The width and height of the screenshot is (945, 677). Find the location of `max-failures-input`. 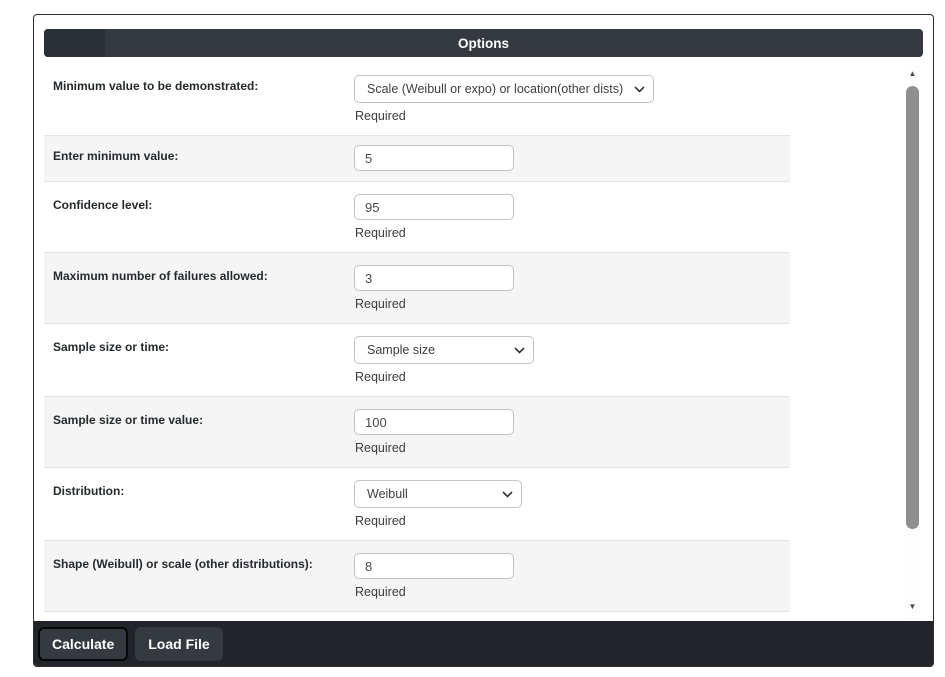

max-failures-input is located at coordinates (434, 278).